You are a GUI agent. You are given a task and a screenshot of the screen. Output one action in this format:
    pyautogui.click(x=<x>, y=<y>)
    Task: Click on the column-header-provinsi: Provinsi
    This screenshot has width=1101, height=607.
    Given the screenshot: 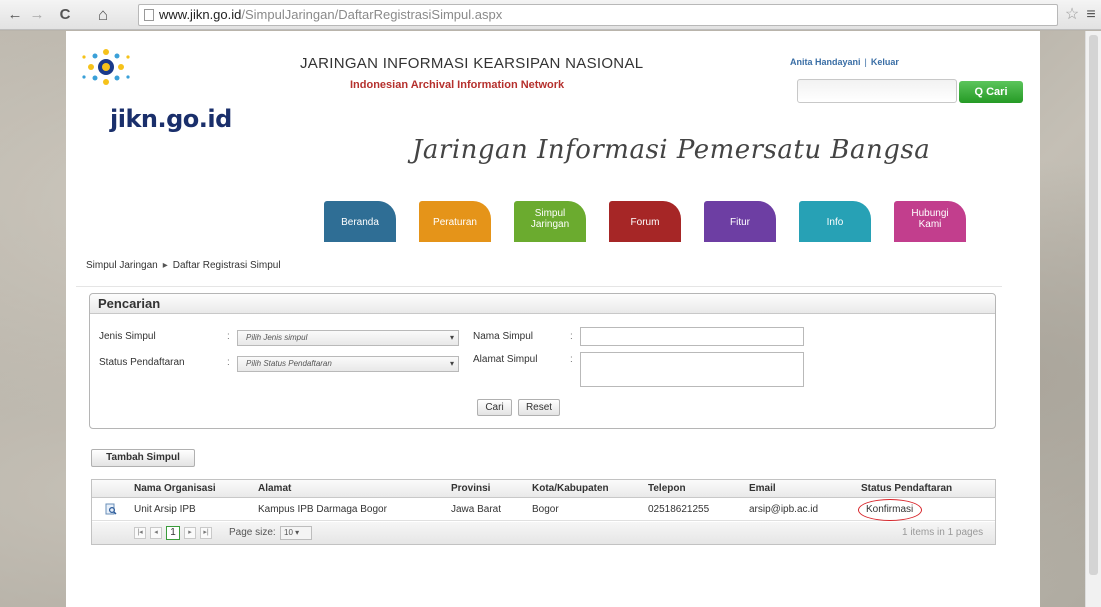 What is the action you would take?
    pyautogui.click(x=470, y=488)
    